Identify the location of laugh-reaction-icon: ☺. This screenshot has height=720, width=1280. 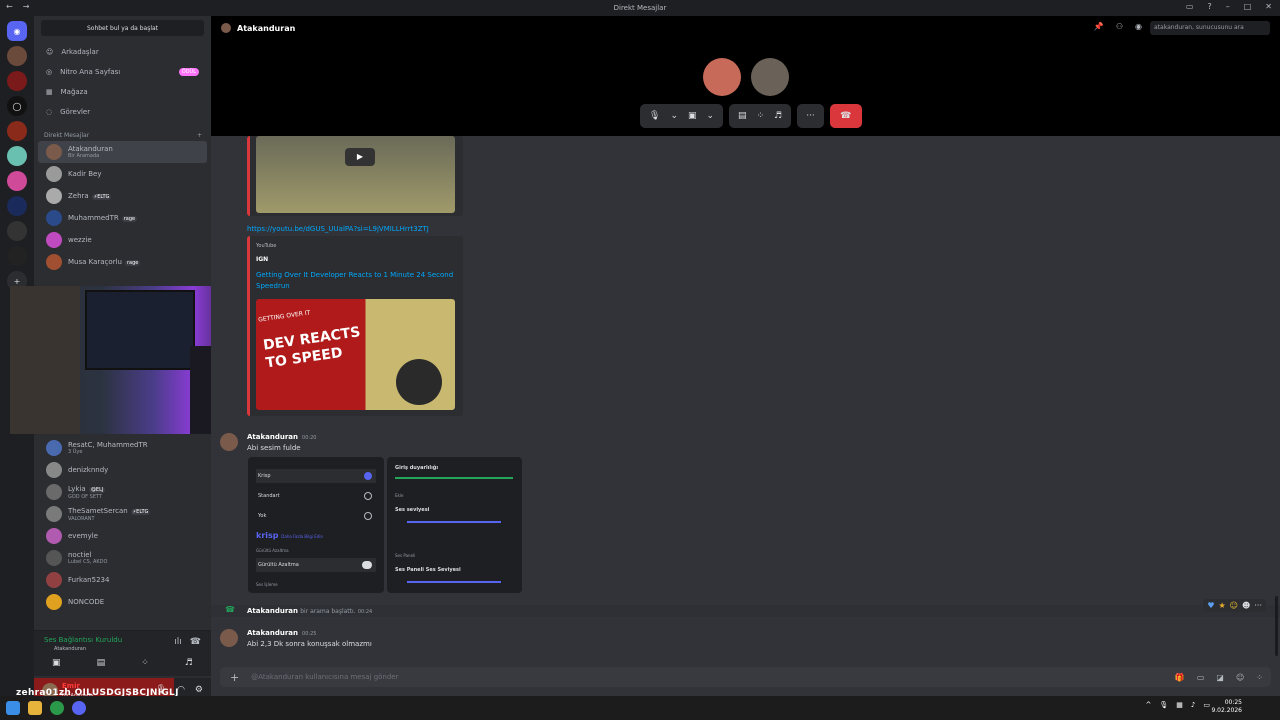
(1234, 605).